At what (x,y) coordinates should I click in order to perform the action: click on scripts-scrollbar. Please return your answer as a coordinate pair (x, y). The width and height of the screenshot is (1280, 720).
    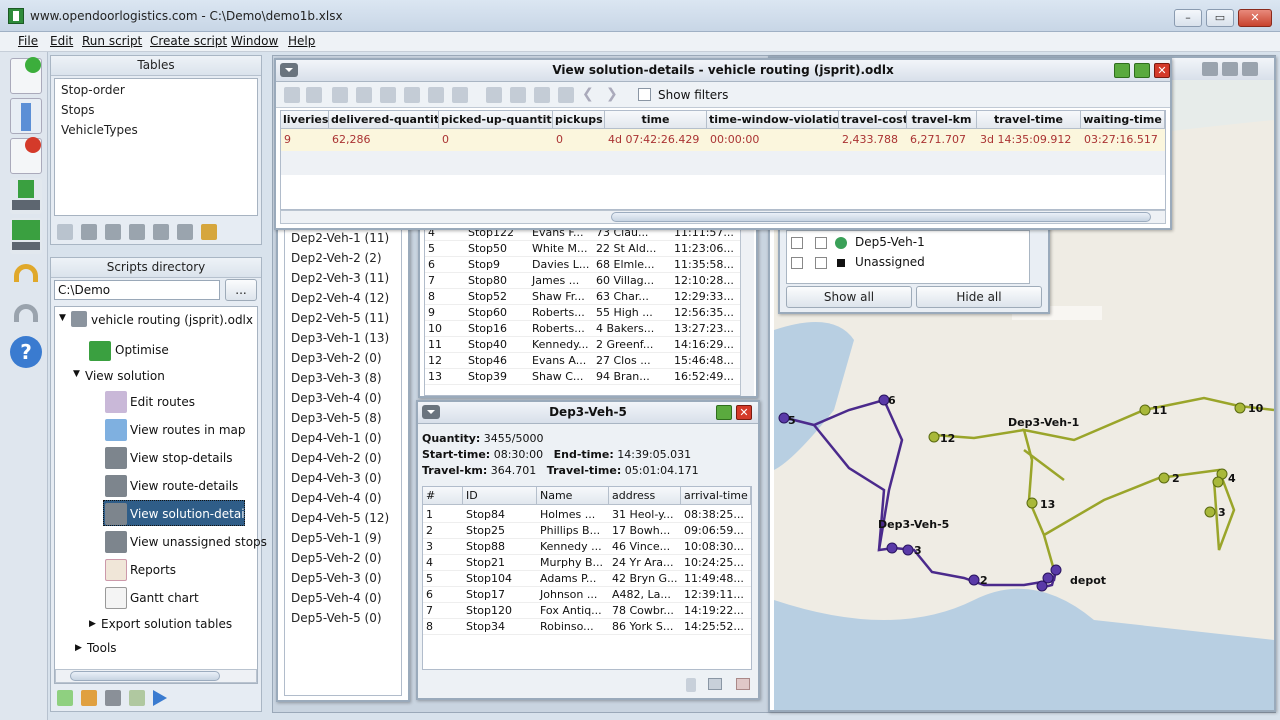
    Looking at the image, I should click on (156, 676).